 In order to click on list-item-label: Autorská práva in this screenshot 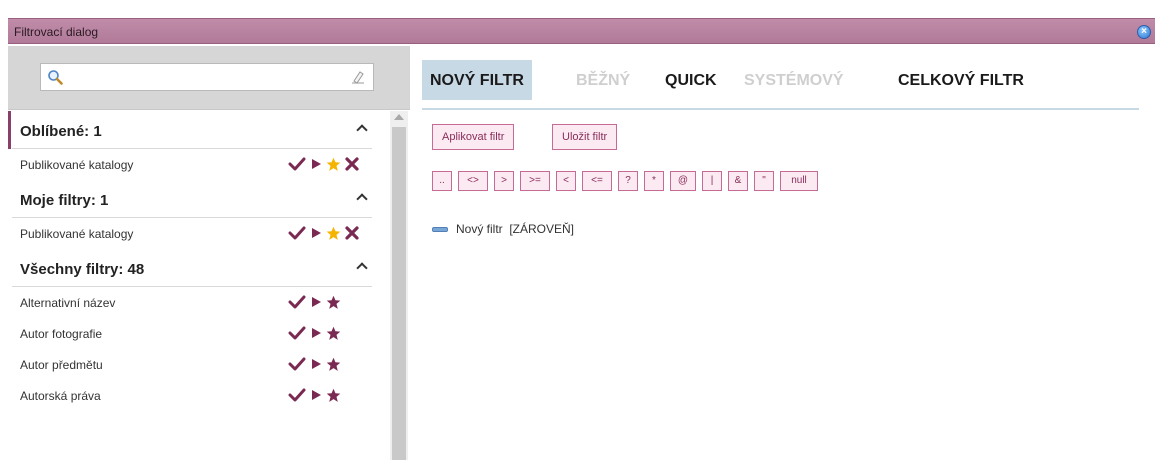, I will do `click(60, 396)`.